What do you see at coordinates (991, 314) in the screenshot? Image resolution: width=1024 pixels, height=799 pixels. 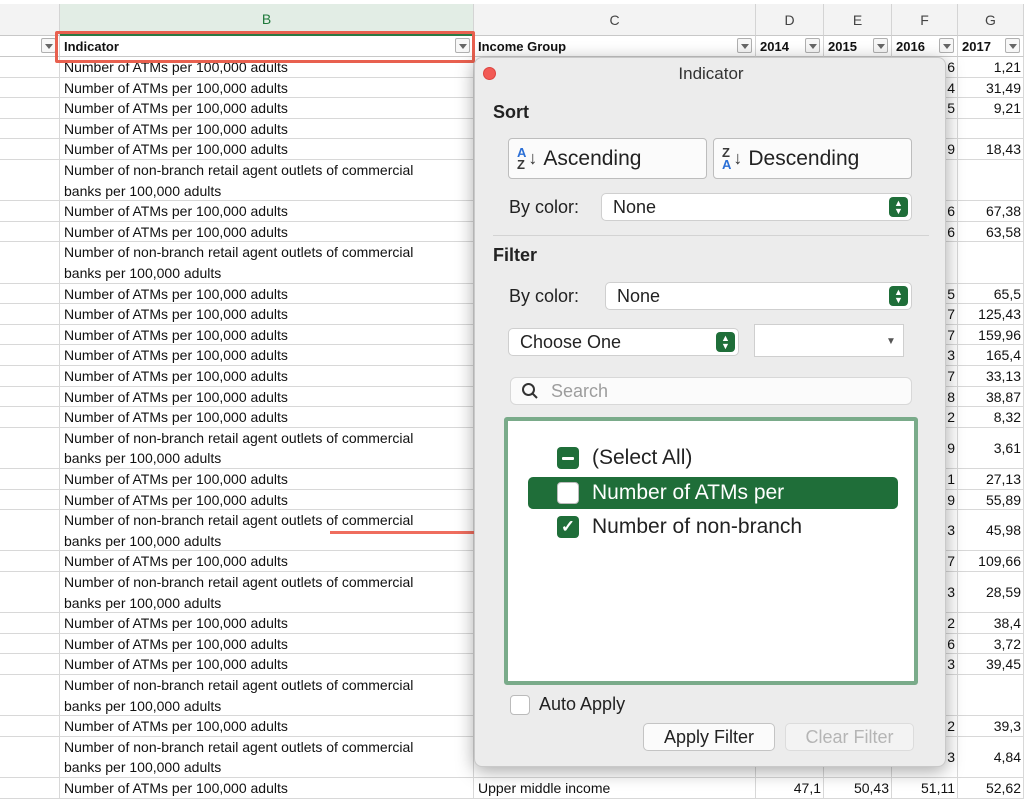 I see `table-cell-2017: 125,43` at bounding box center [991, 314].